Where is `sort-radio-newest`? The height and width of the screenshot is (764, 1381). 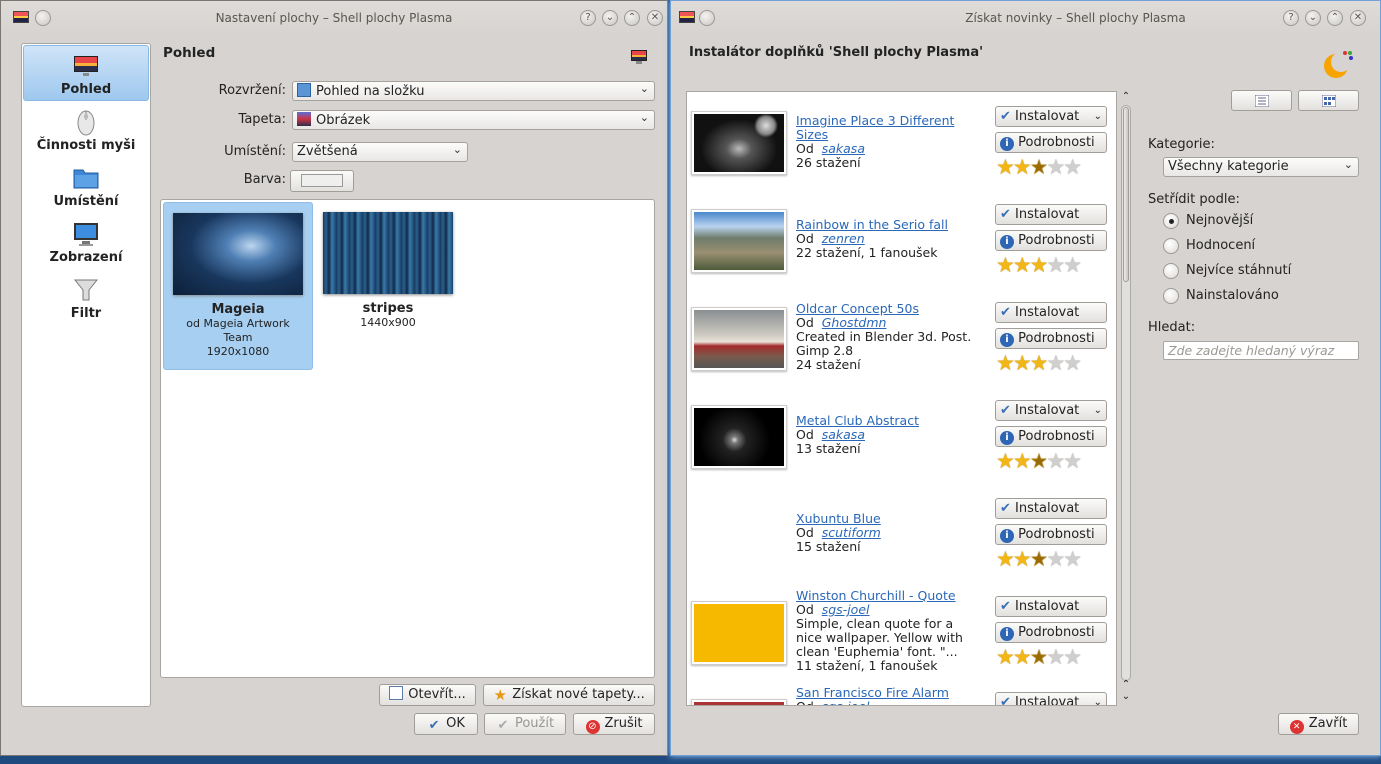 sort-radio-newest is located at coordinates (1171, 221).